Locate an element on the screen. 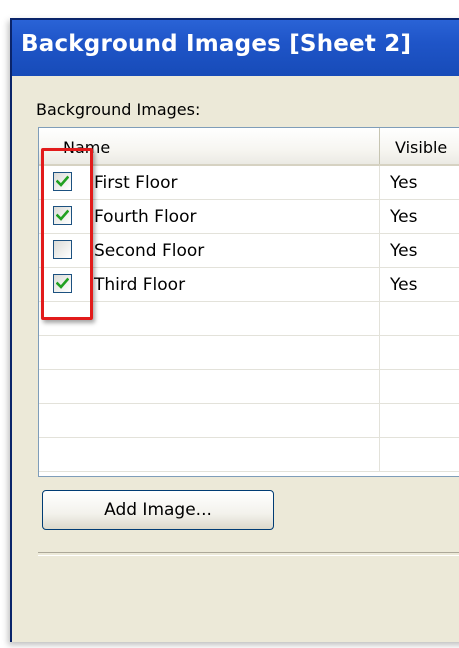 This screenshot has width=459, height=648. divider is located at coordinates (248, 554).